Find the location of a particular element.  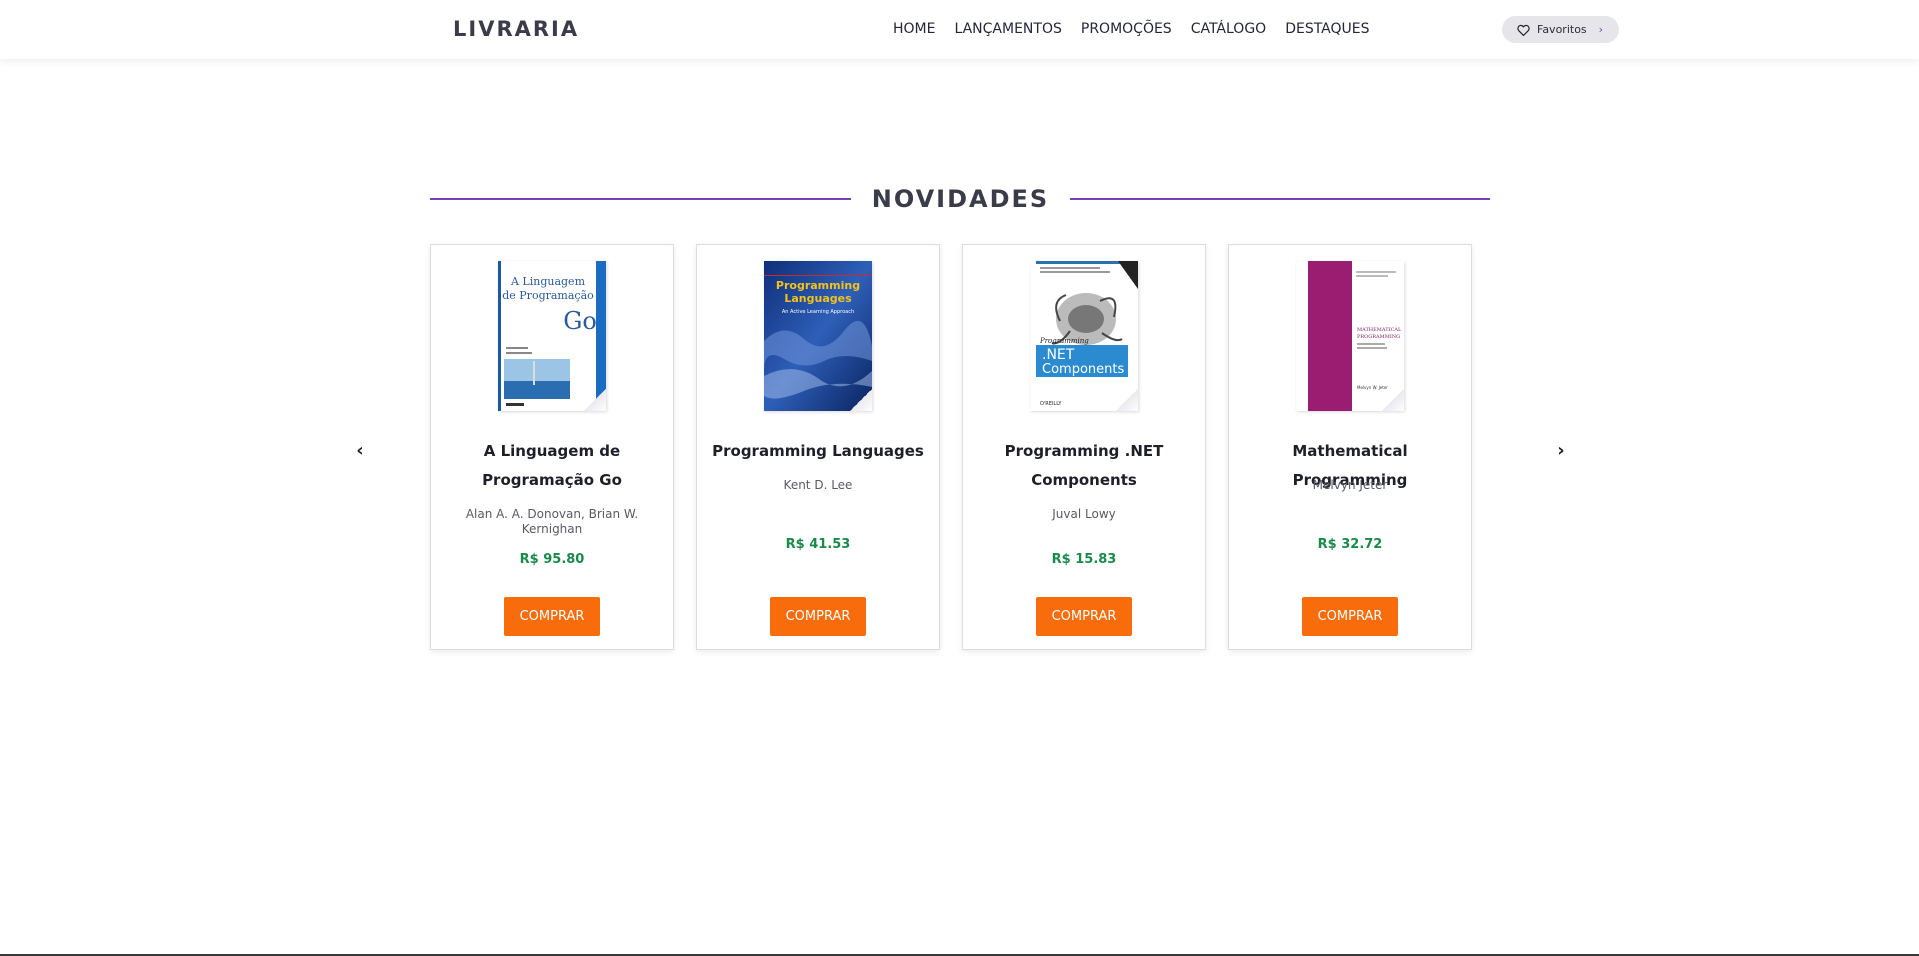

cover-title-line-1: A Linguagem is located at coordinates (548, 281).